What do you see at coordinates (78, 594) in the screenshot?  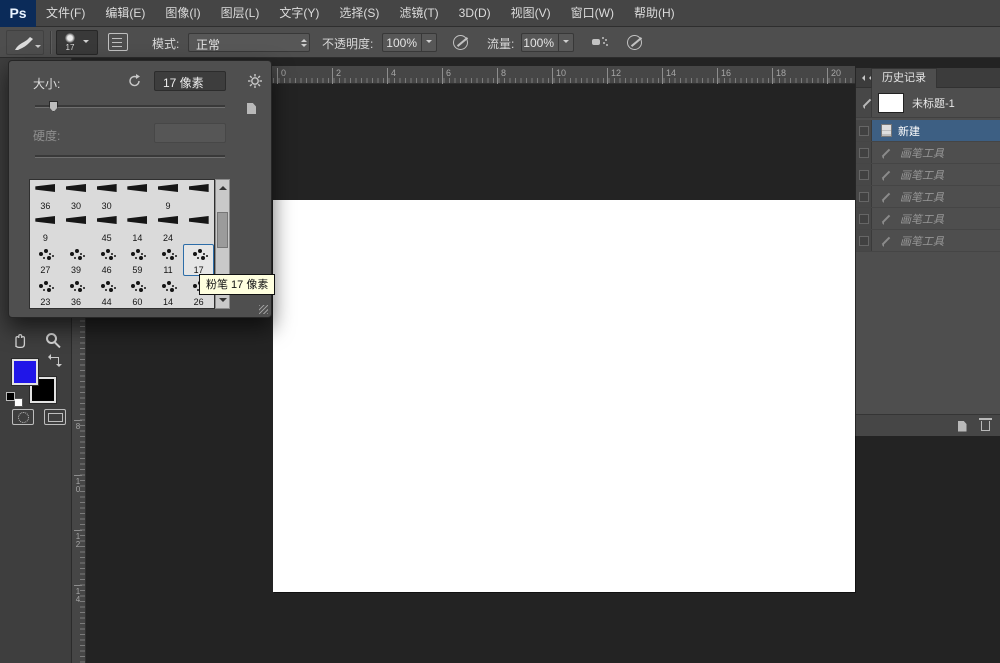 I see `ruler-number: 14` at bounding box center [78, 594].